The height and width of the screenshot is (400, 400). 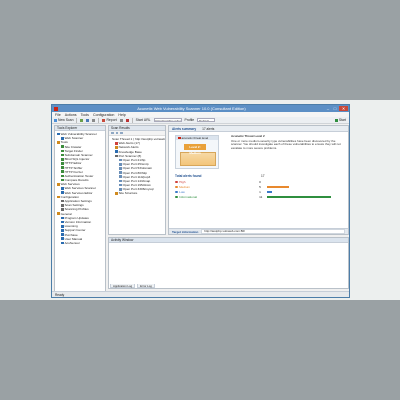 I want to click on severity-label: Low, so click(x=182, y=192).